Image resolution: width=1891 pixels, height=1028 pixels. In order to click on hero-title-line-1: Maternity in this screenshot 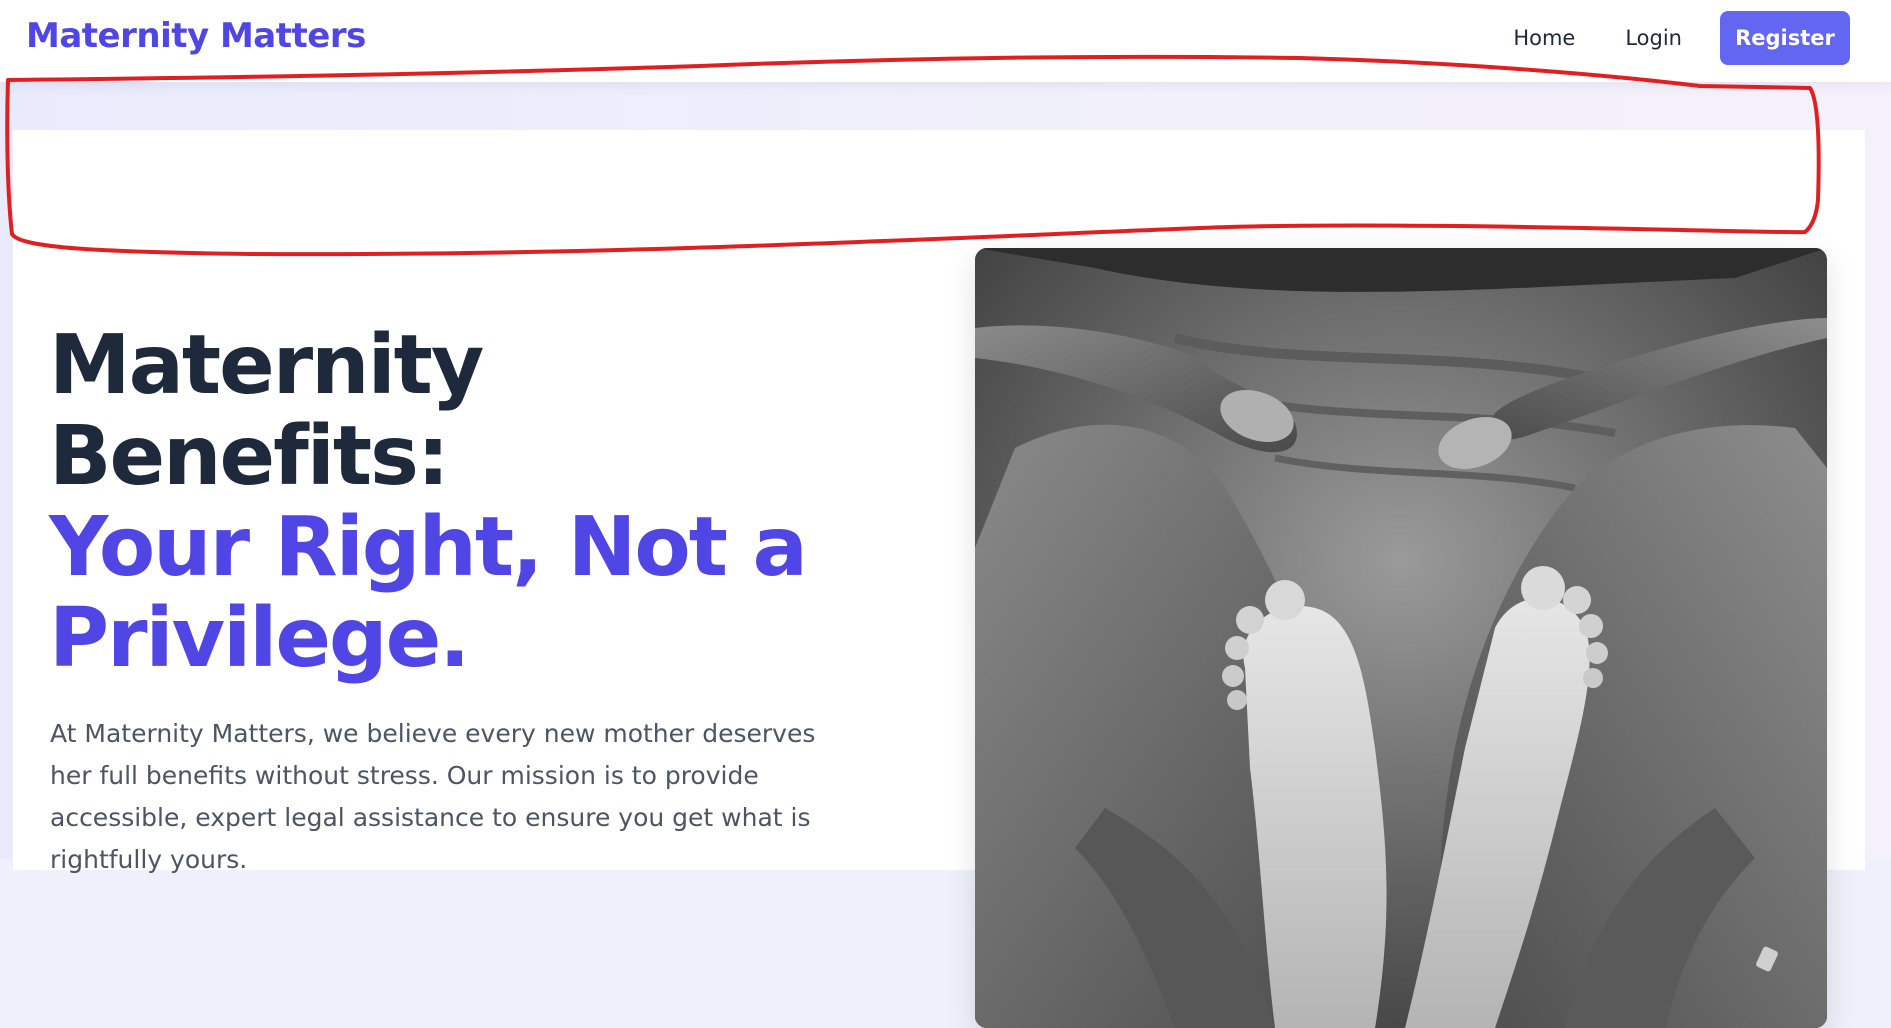, I will do `click(266, 365)`.